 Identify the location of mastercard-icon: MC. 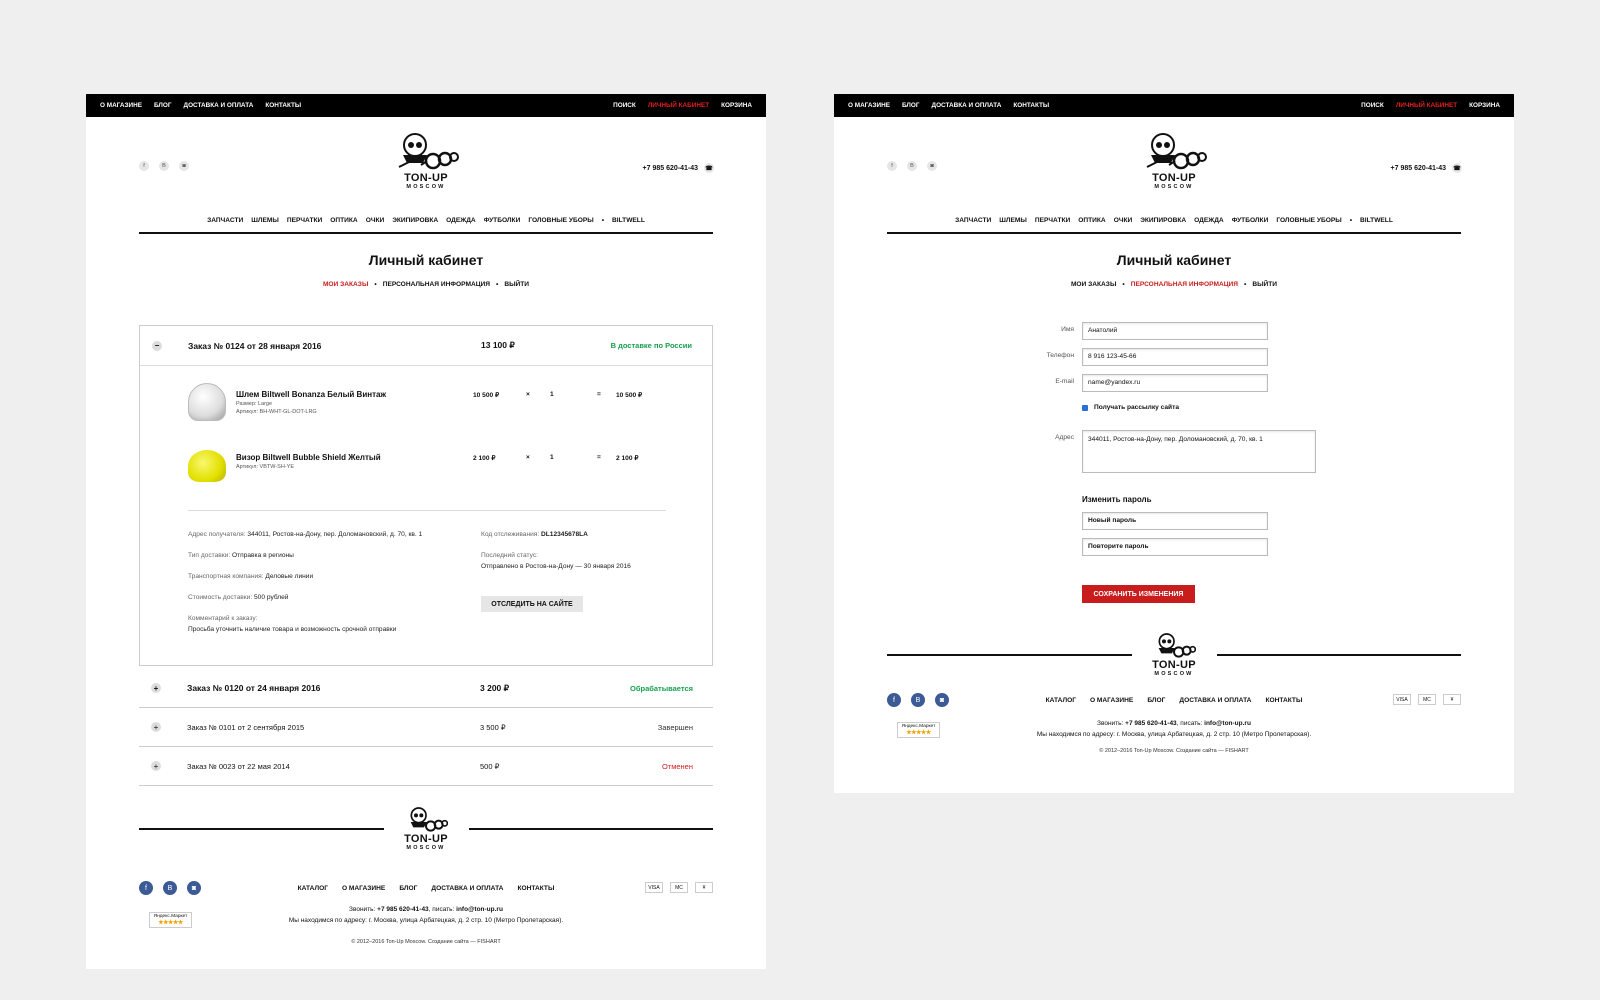
(1427, 699).